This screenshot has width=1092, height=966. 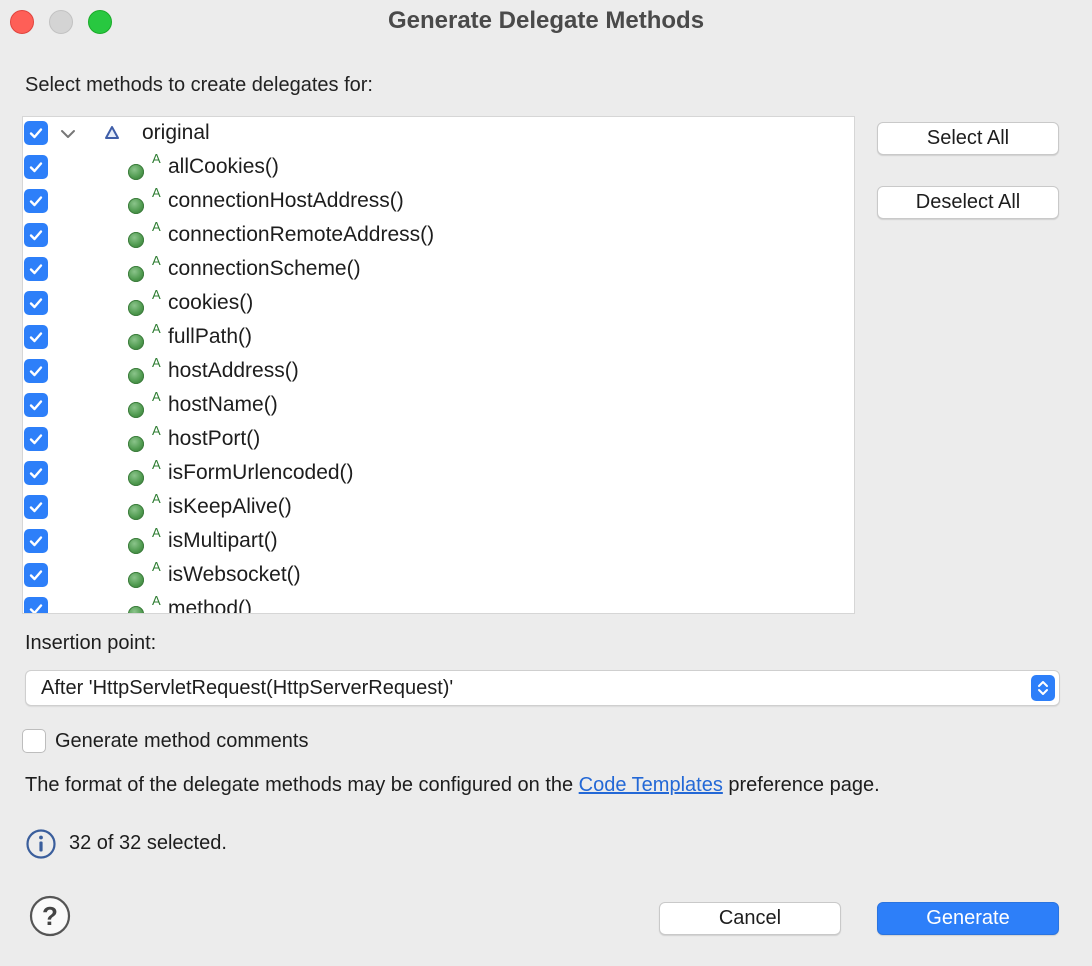 What do you see at coordinates (968, 918) in the screenshot?
I see `generate-button: Generate` at bounding box center [968, 918].